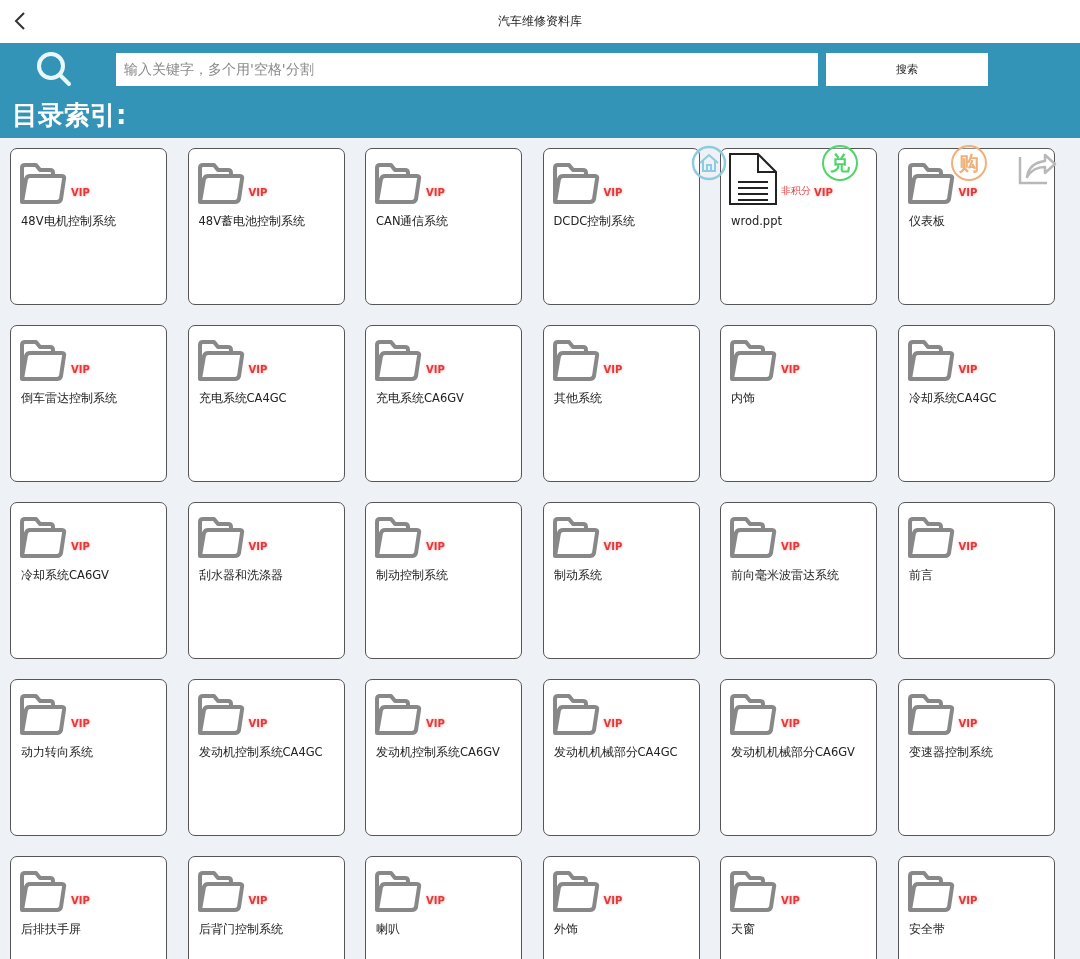  I want to click on folder-card: VIP 前言, so click(976, 580).